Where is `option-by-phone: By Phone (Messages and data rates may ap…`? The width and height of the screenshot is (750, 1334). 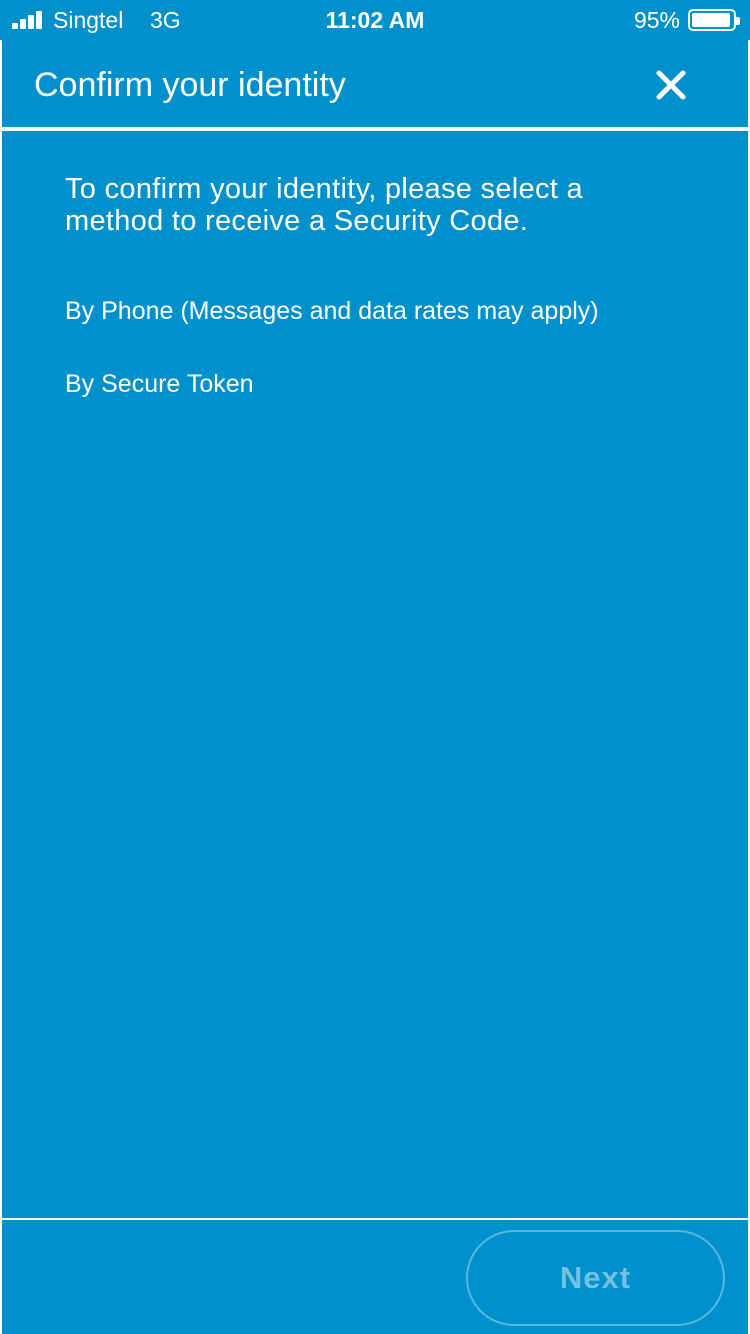
option-by-phone: By Phone (Messages and data rates may ap… is located at coordinates (332, 311).